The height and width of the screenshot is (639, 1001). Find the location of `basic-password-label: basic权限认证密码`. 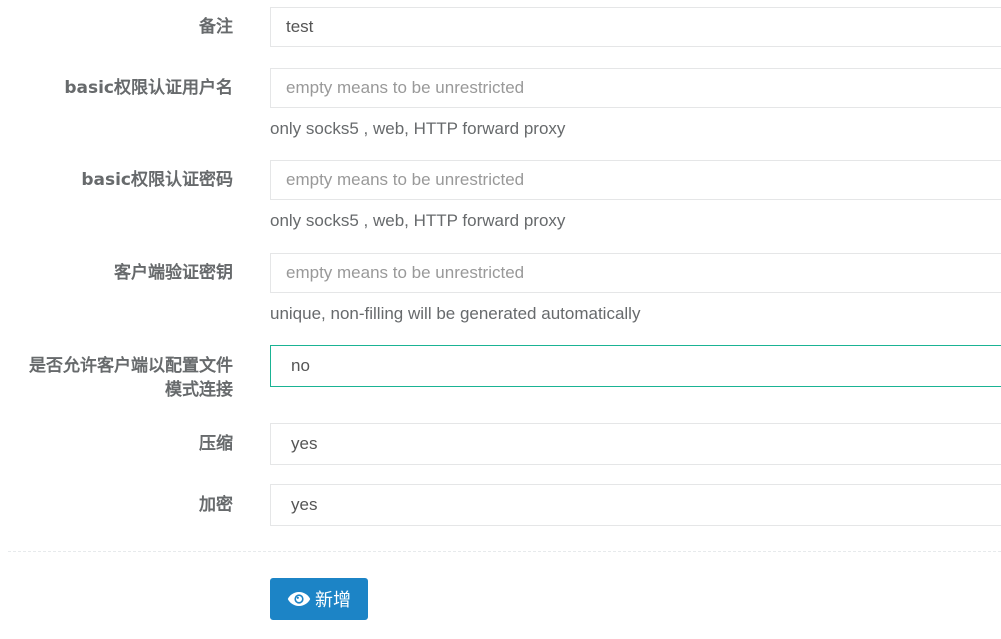

basic-password-label: basic权限认证密码 is located at coordinates (157, 180).